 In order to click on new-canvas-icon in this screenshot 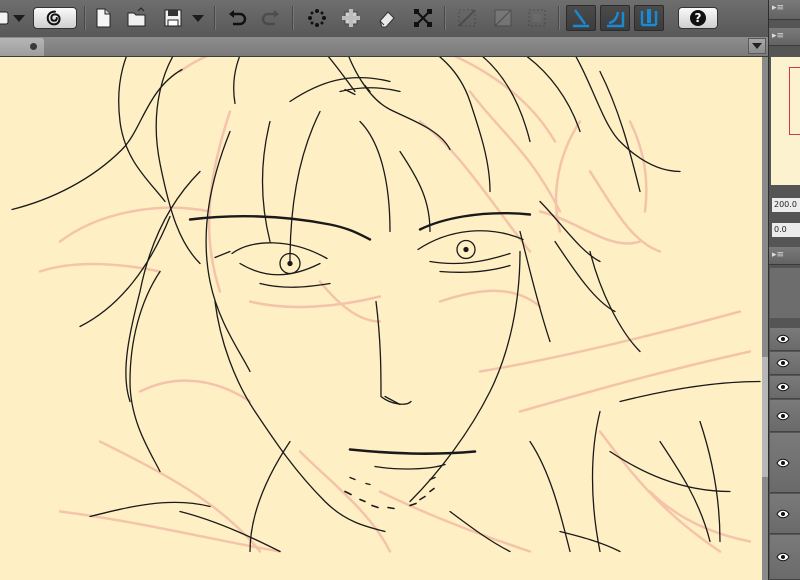, I will do `click(103, 18)`.